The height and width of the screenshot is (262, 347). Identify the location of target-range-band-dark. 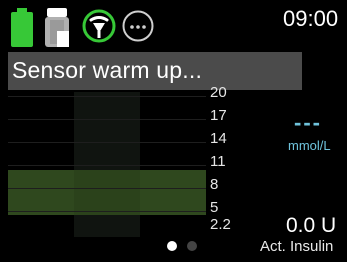
(107, 192).